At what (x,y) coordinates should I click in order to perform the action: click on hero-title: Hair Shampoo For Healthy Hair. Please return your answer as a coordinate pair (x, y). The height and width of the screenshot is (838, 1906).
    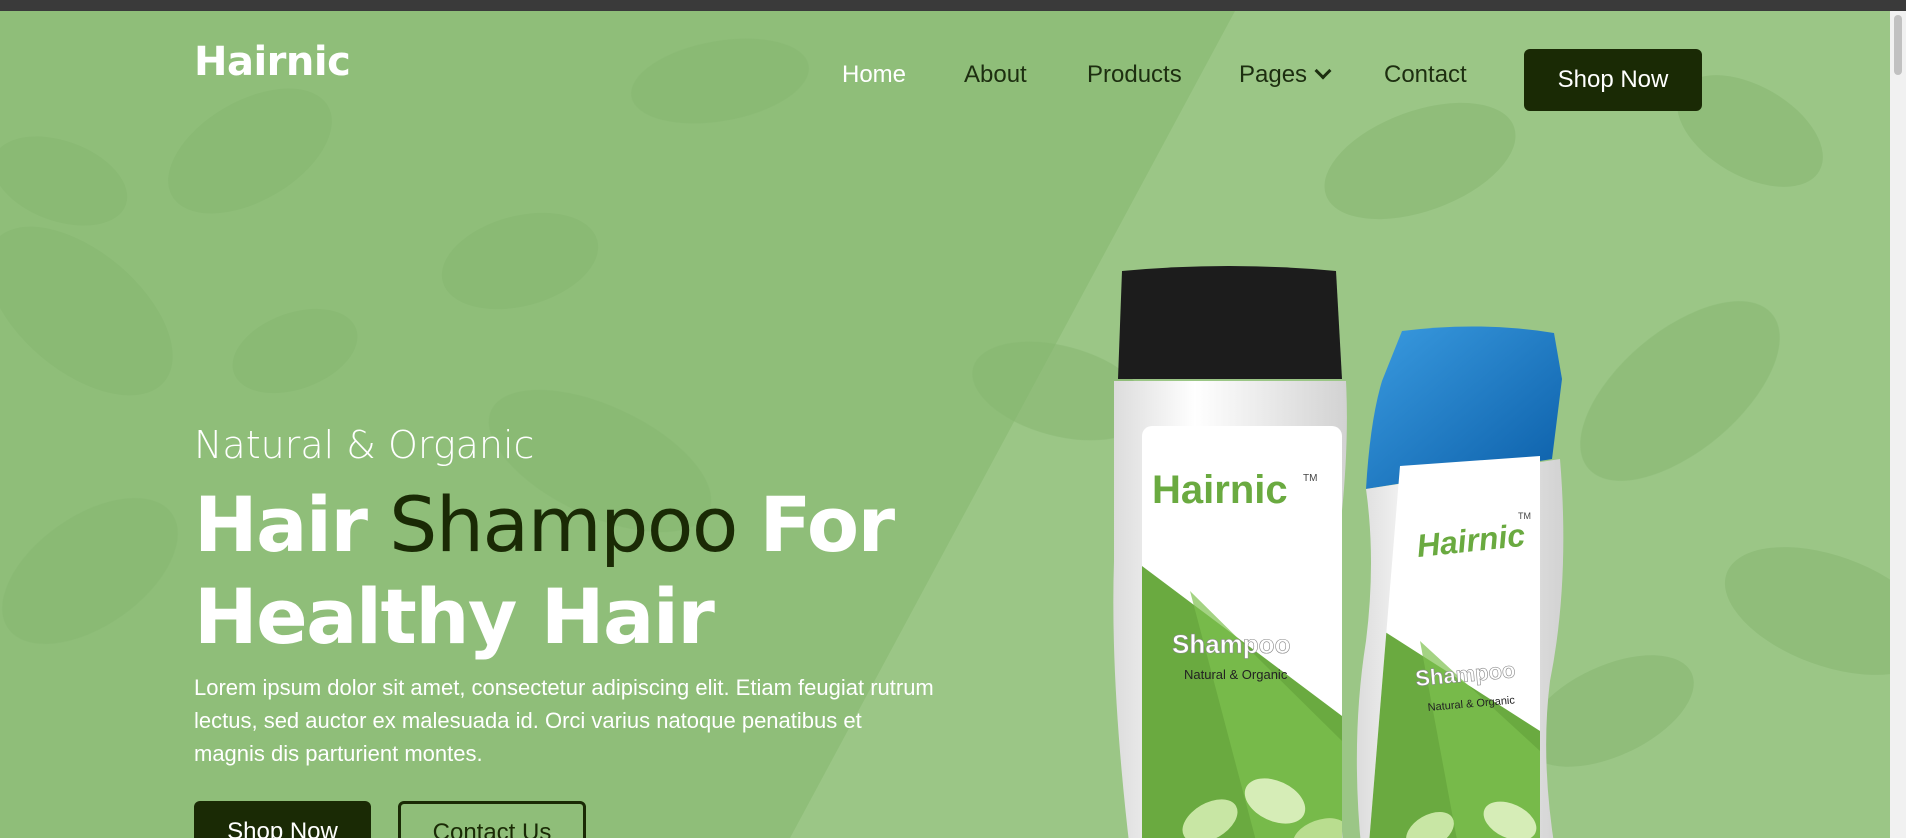
    Looking at the image, I should click on (545, 571).